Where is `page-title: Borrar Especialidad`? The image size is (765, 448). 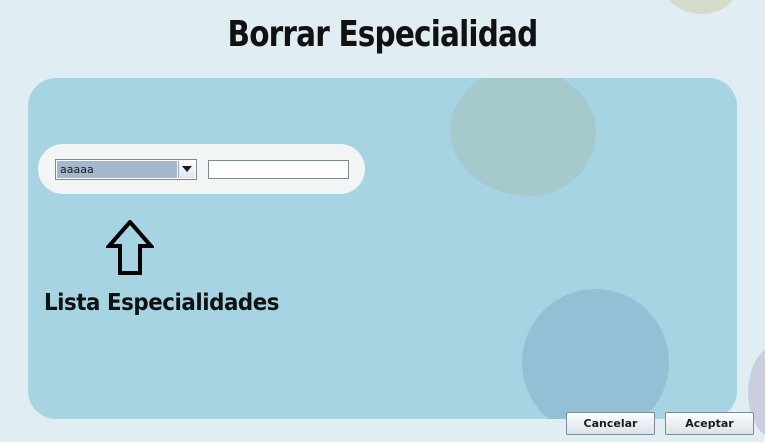
page-title: Borrar Especialidad is located at coordinates (383, 34).